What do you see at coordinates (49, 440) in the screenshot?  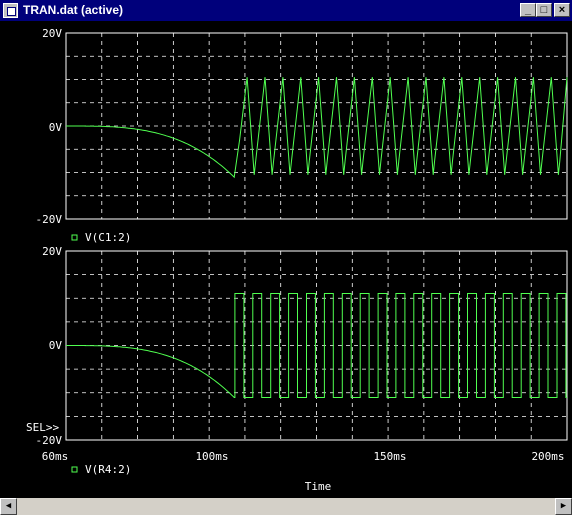 I see `bottom-ytick-minus20: -20V` at bounding box center [49, 440].